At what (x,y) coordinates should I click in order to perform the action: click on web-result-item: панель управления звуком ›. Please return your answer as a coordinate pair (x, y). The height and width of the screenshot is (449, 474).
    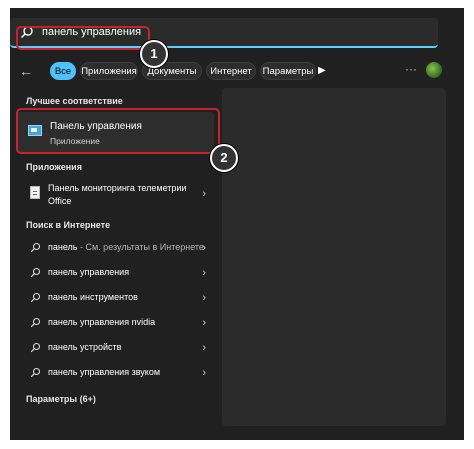
    Looking at the image, I should click on (116, 373).